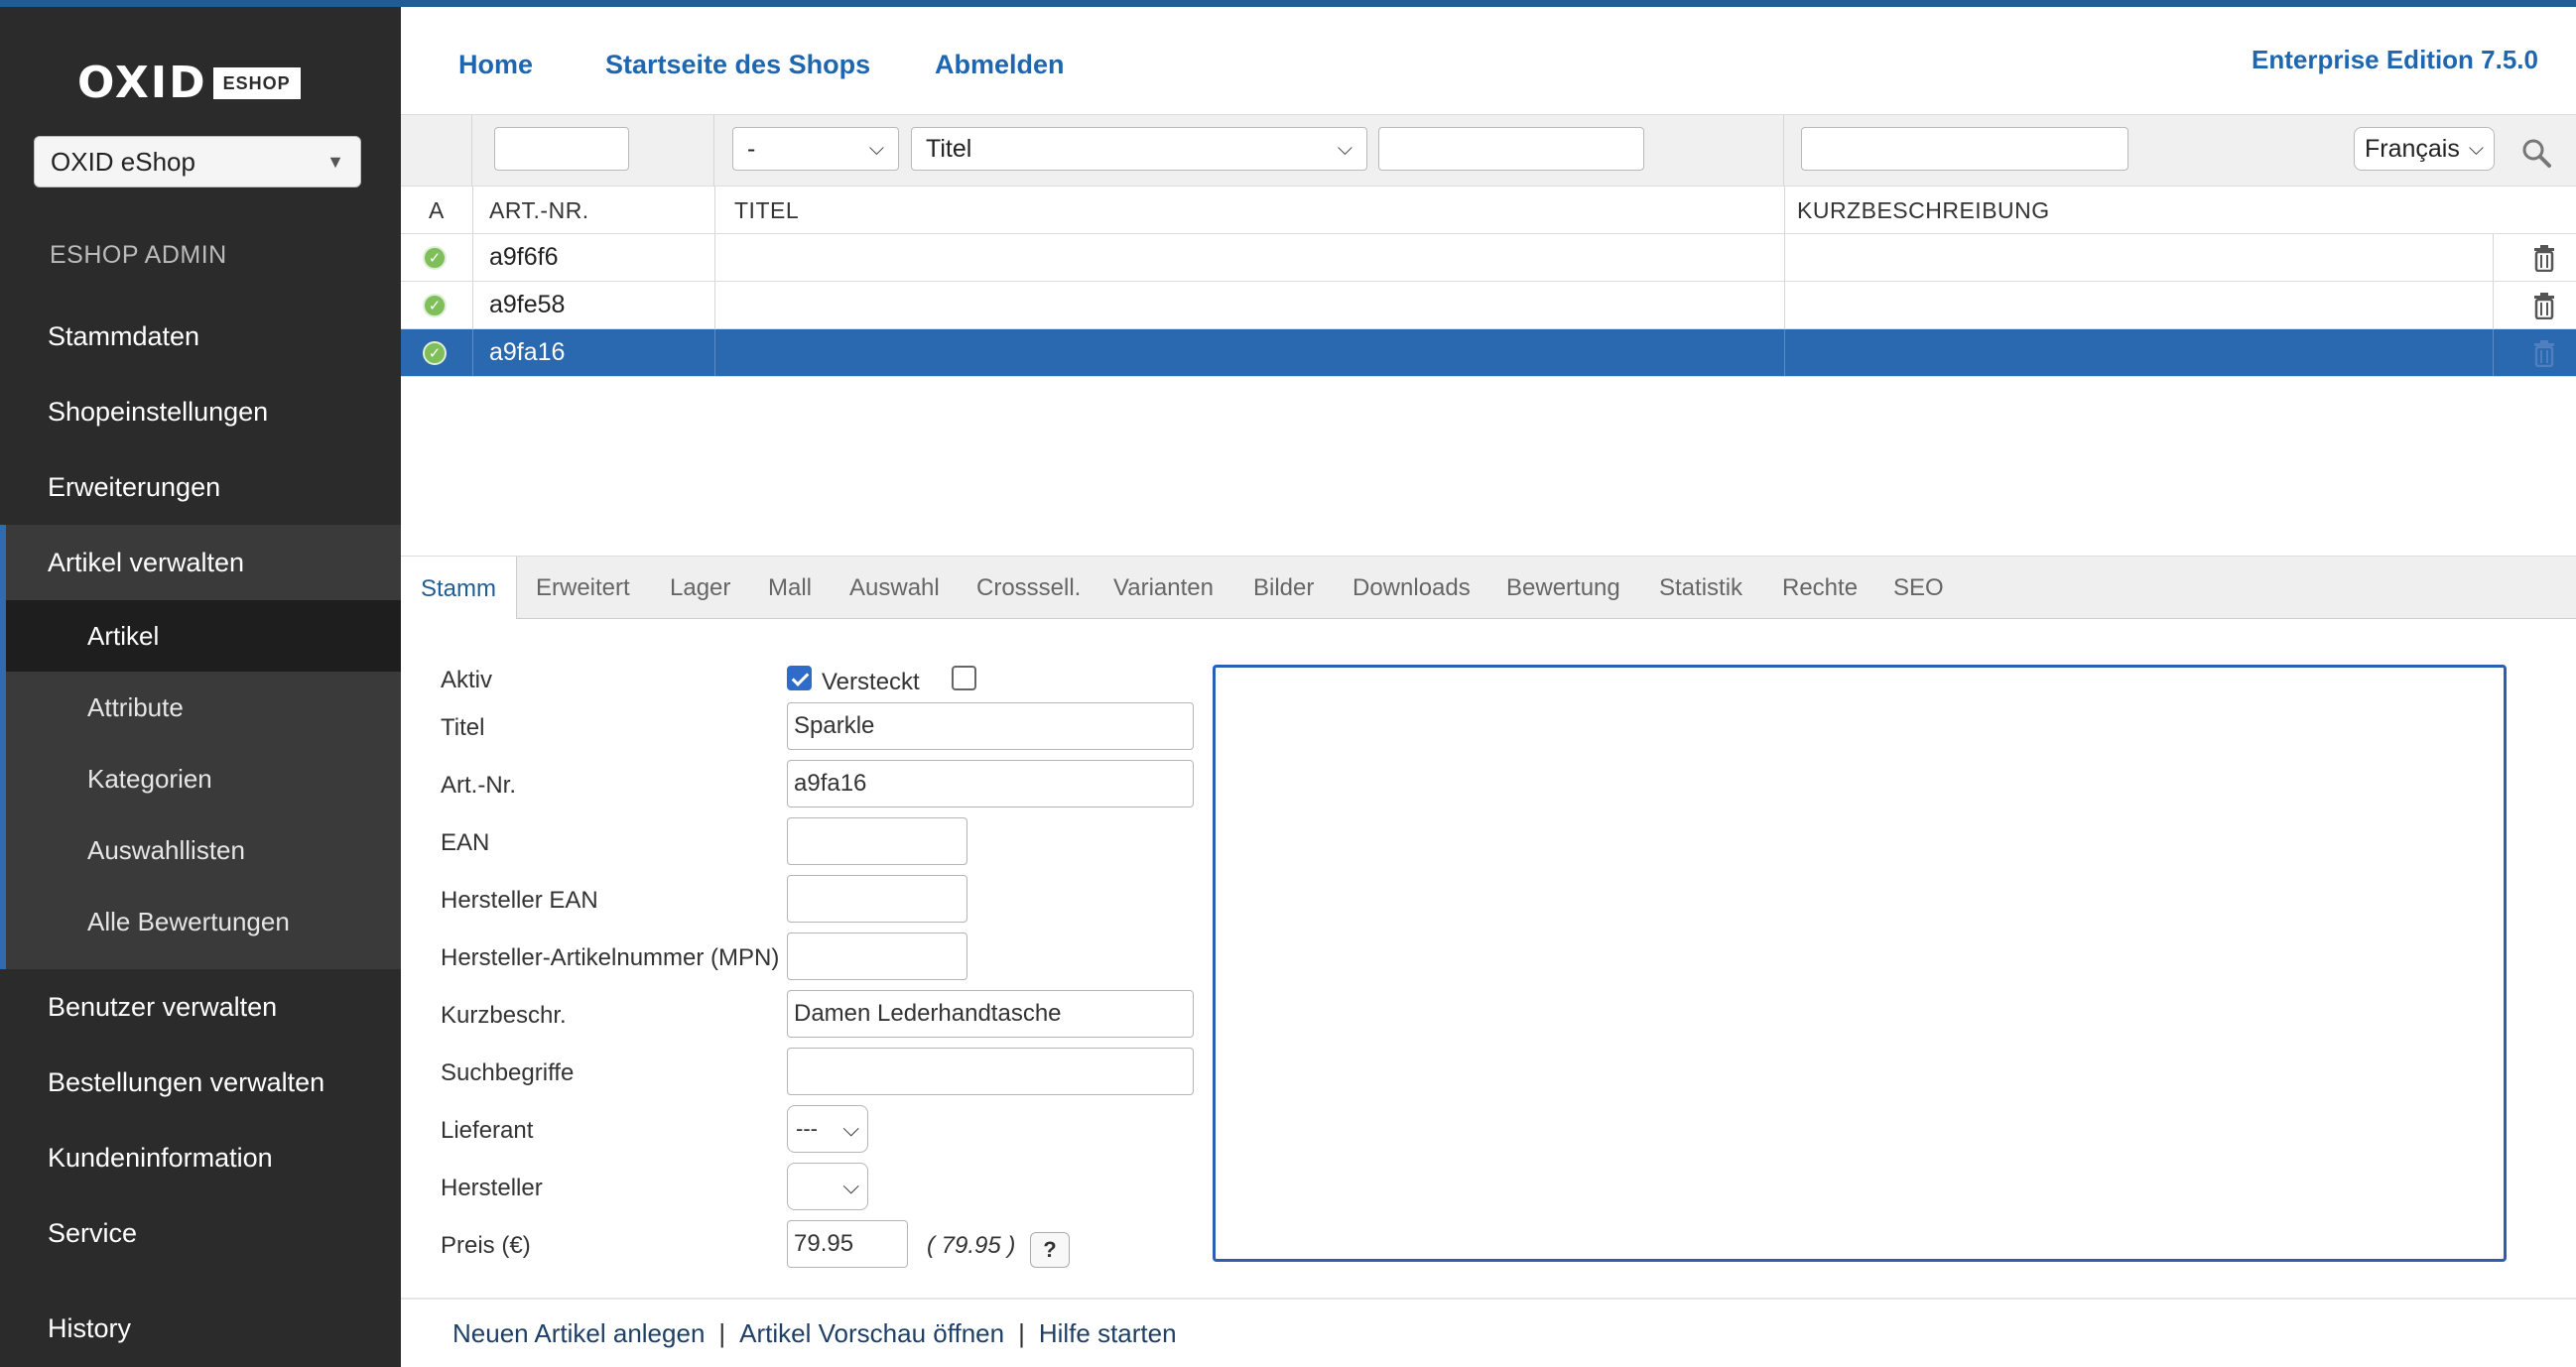 The height and width of the screenshot is (1367, 2576). What do you see at coordinates (807, 1128) in the screenshot?
I see `lieferant-value: ---` at bounding box center [807, 1128].